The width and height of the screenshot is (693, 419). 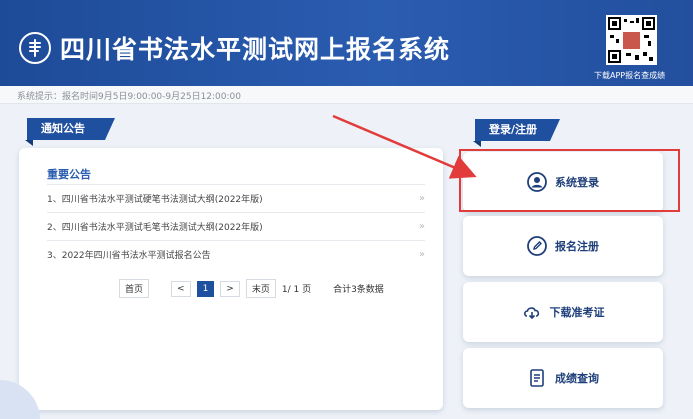 I want to click on register-label: 报名注册, so click(x=577, y=246).